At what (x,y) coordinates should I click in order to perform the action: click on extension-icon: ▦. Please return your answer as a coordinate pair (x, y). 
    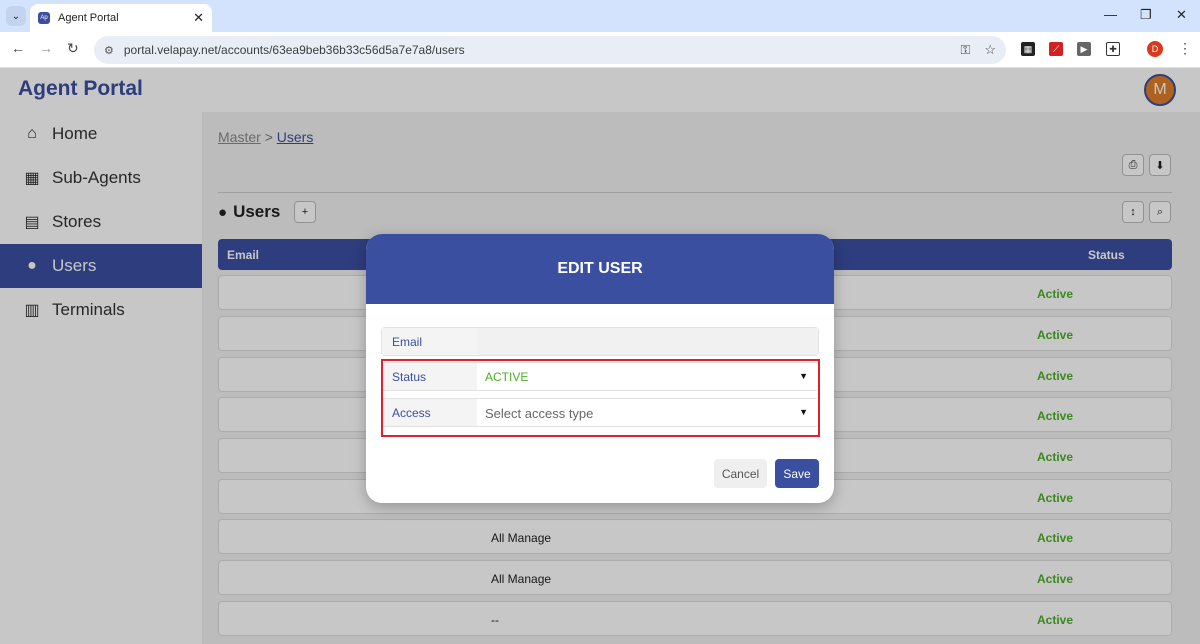
    Looking at the image, I should click on (1028, 49).